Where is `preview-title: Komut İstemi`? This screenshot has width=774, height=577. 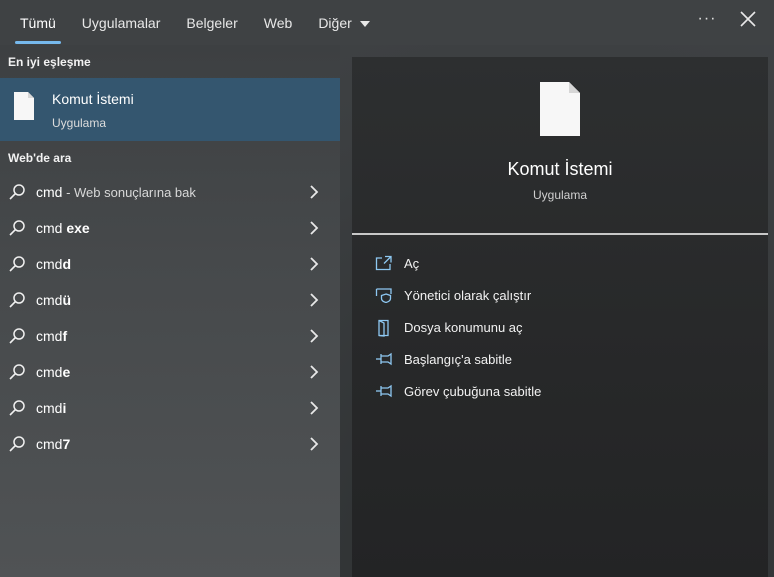 preview-title: Komut İstemi is located at coordinates (560, 169).